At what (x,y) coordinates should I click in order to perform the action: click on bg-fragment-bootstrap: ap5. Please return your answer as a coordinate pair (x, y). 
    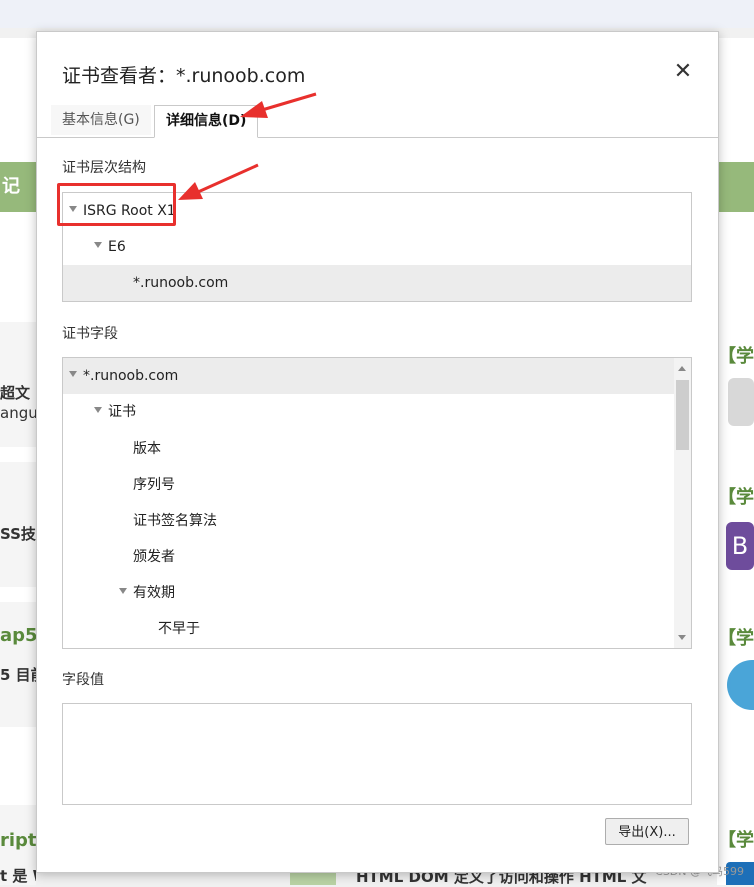
    Looking at the image, I should click on (18, 635).